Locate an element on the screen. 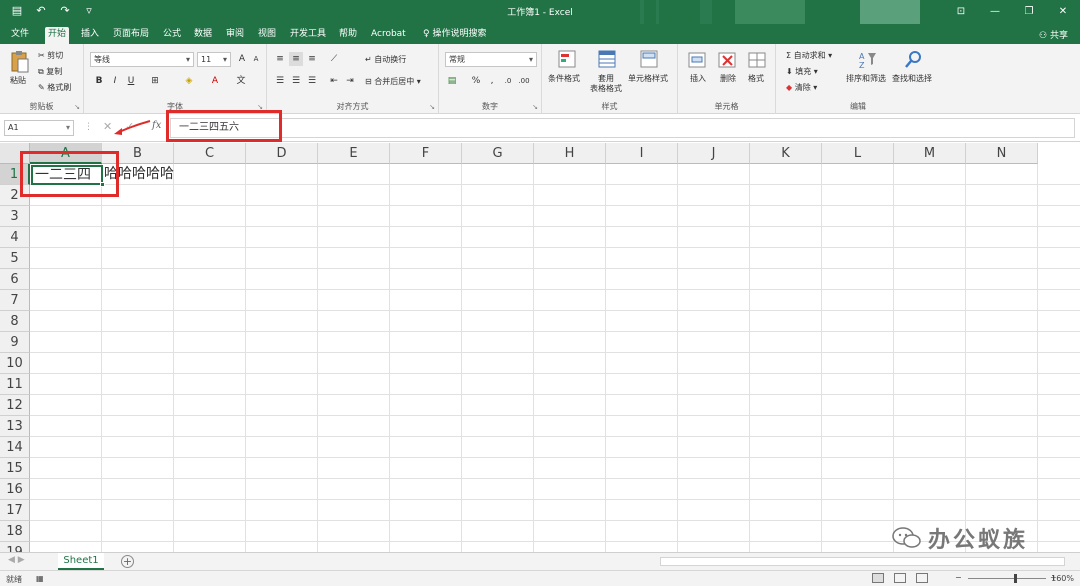  row-header-11: 11 is located at coordinates (15, 384).